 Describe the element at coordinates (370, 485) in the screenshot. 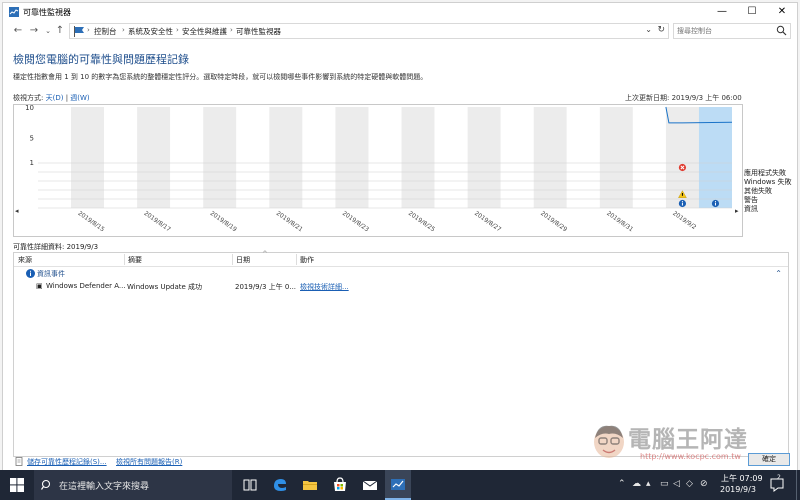

I see `mail-icon` at that location.